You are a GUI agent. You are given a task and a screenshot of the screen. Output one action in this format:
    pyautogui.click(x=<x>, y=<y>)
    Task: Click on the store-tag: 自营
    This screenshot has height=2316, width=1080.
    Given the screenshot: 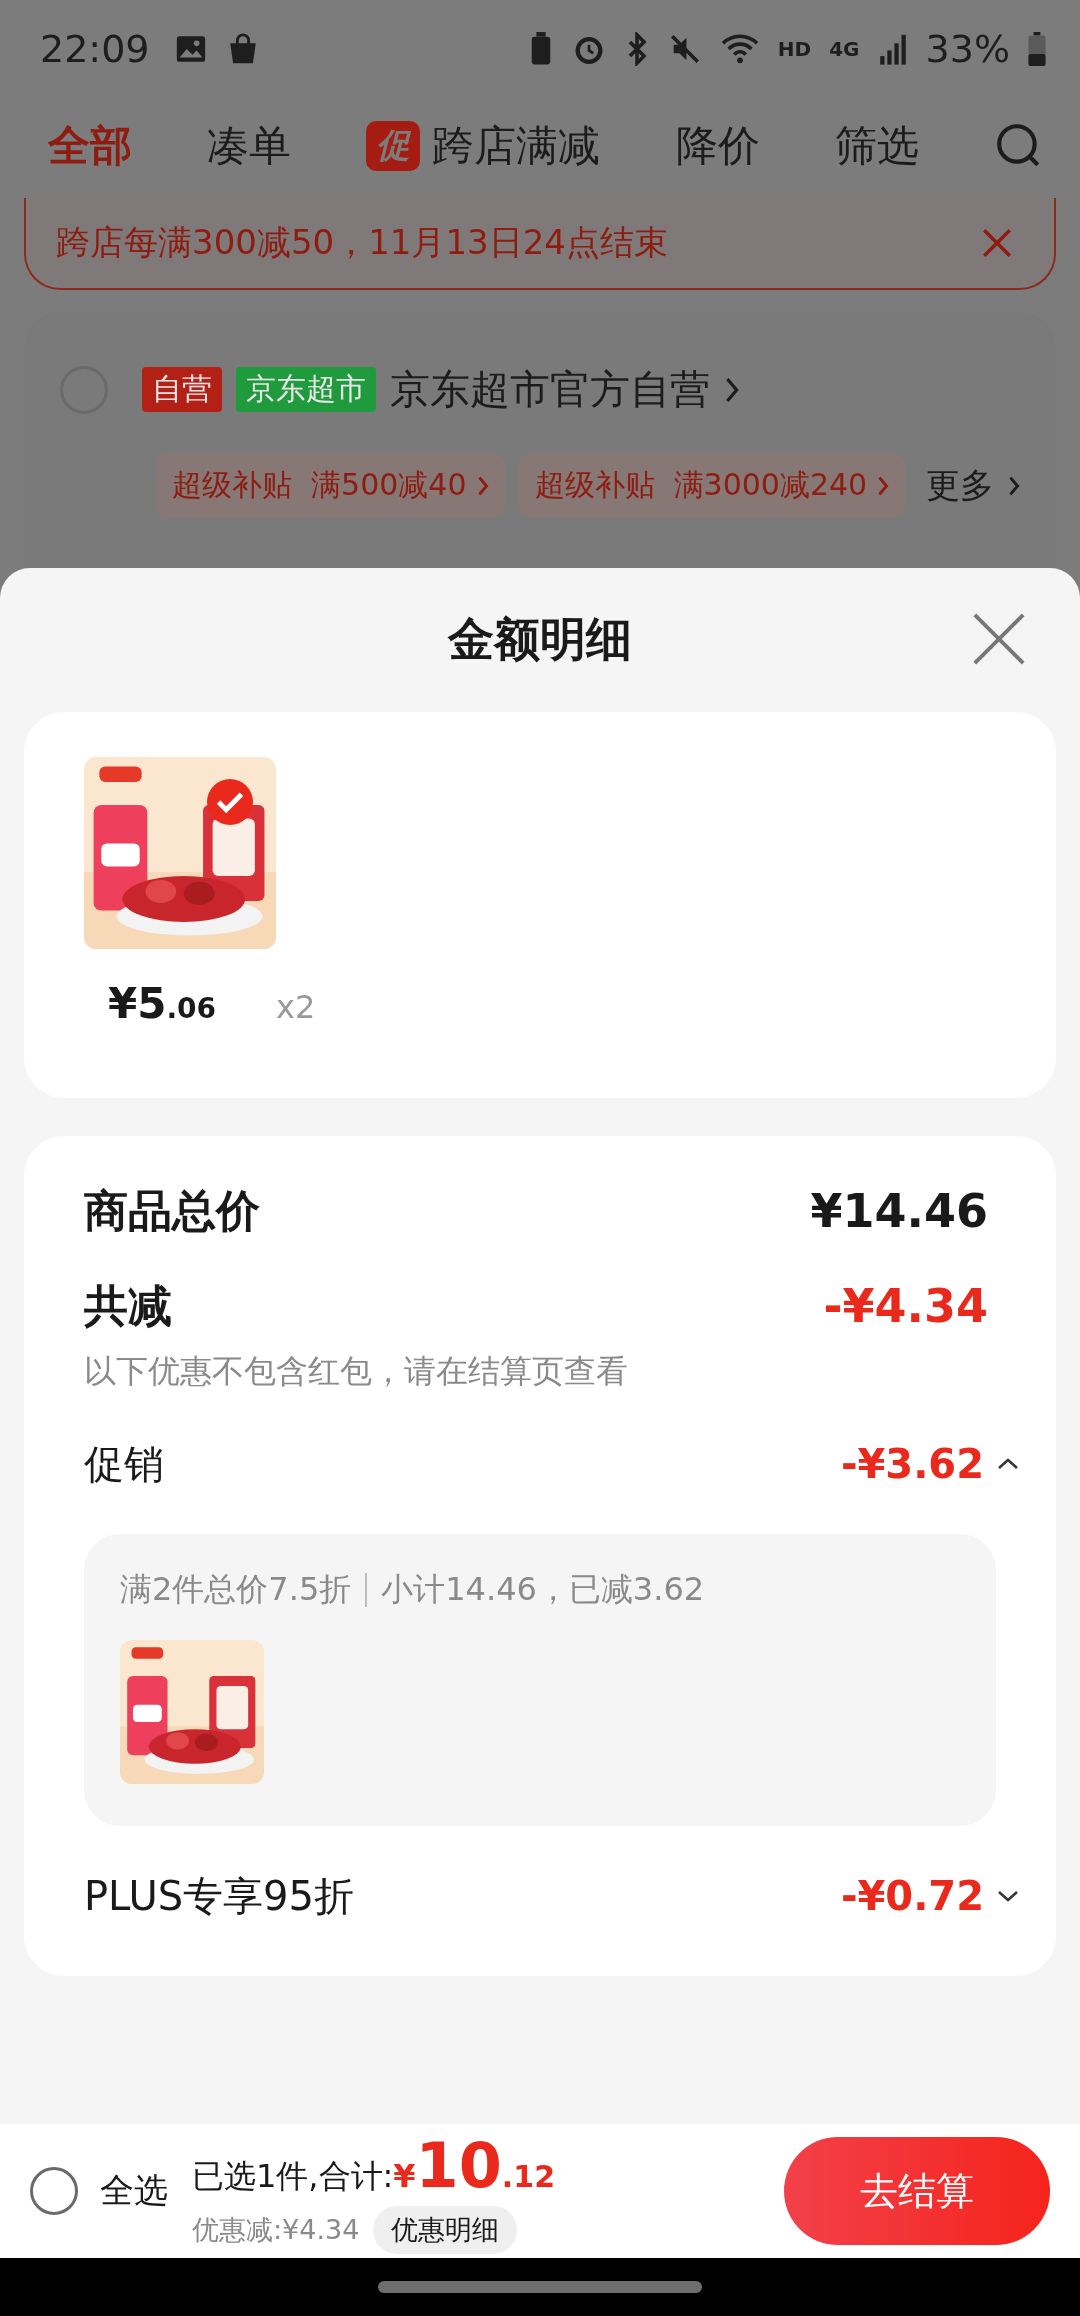 What is the action you would take?
    pyautogui.click(x=182, y=389)
    